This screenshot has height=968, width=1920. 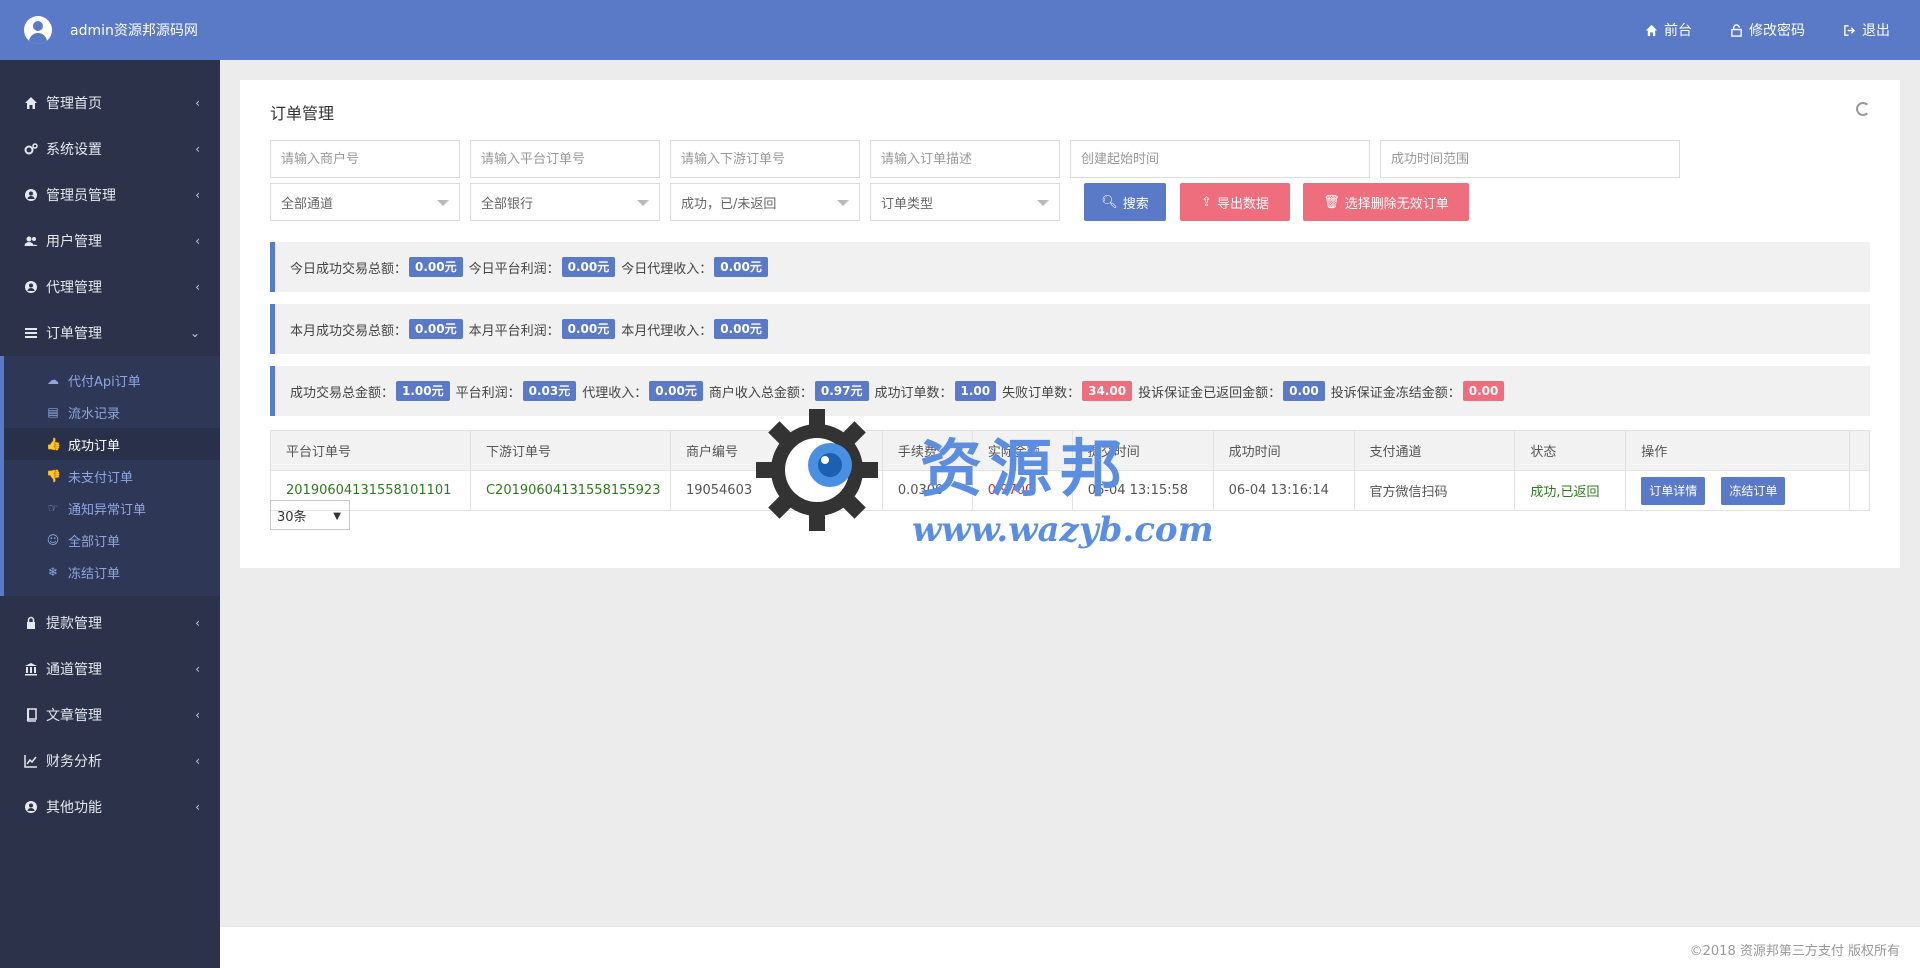 I want to click on stat-label: 商户收入总金额：, so click(x=760, y=393).